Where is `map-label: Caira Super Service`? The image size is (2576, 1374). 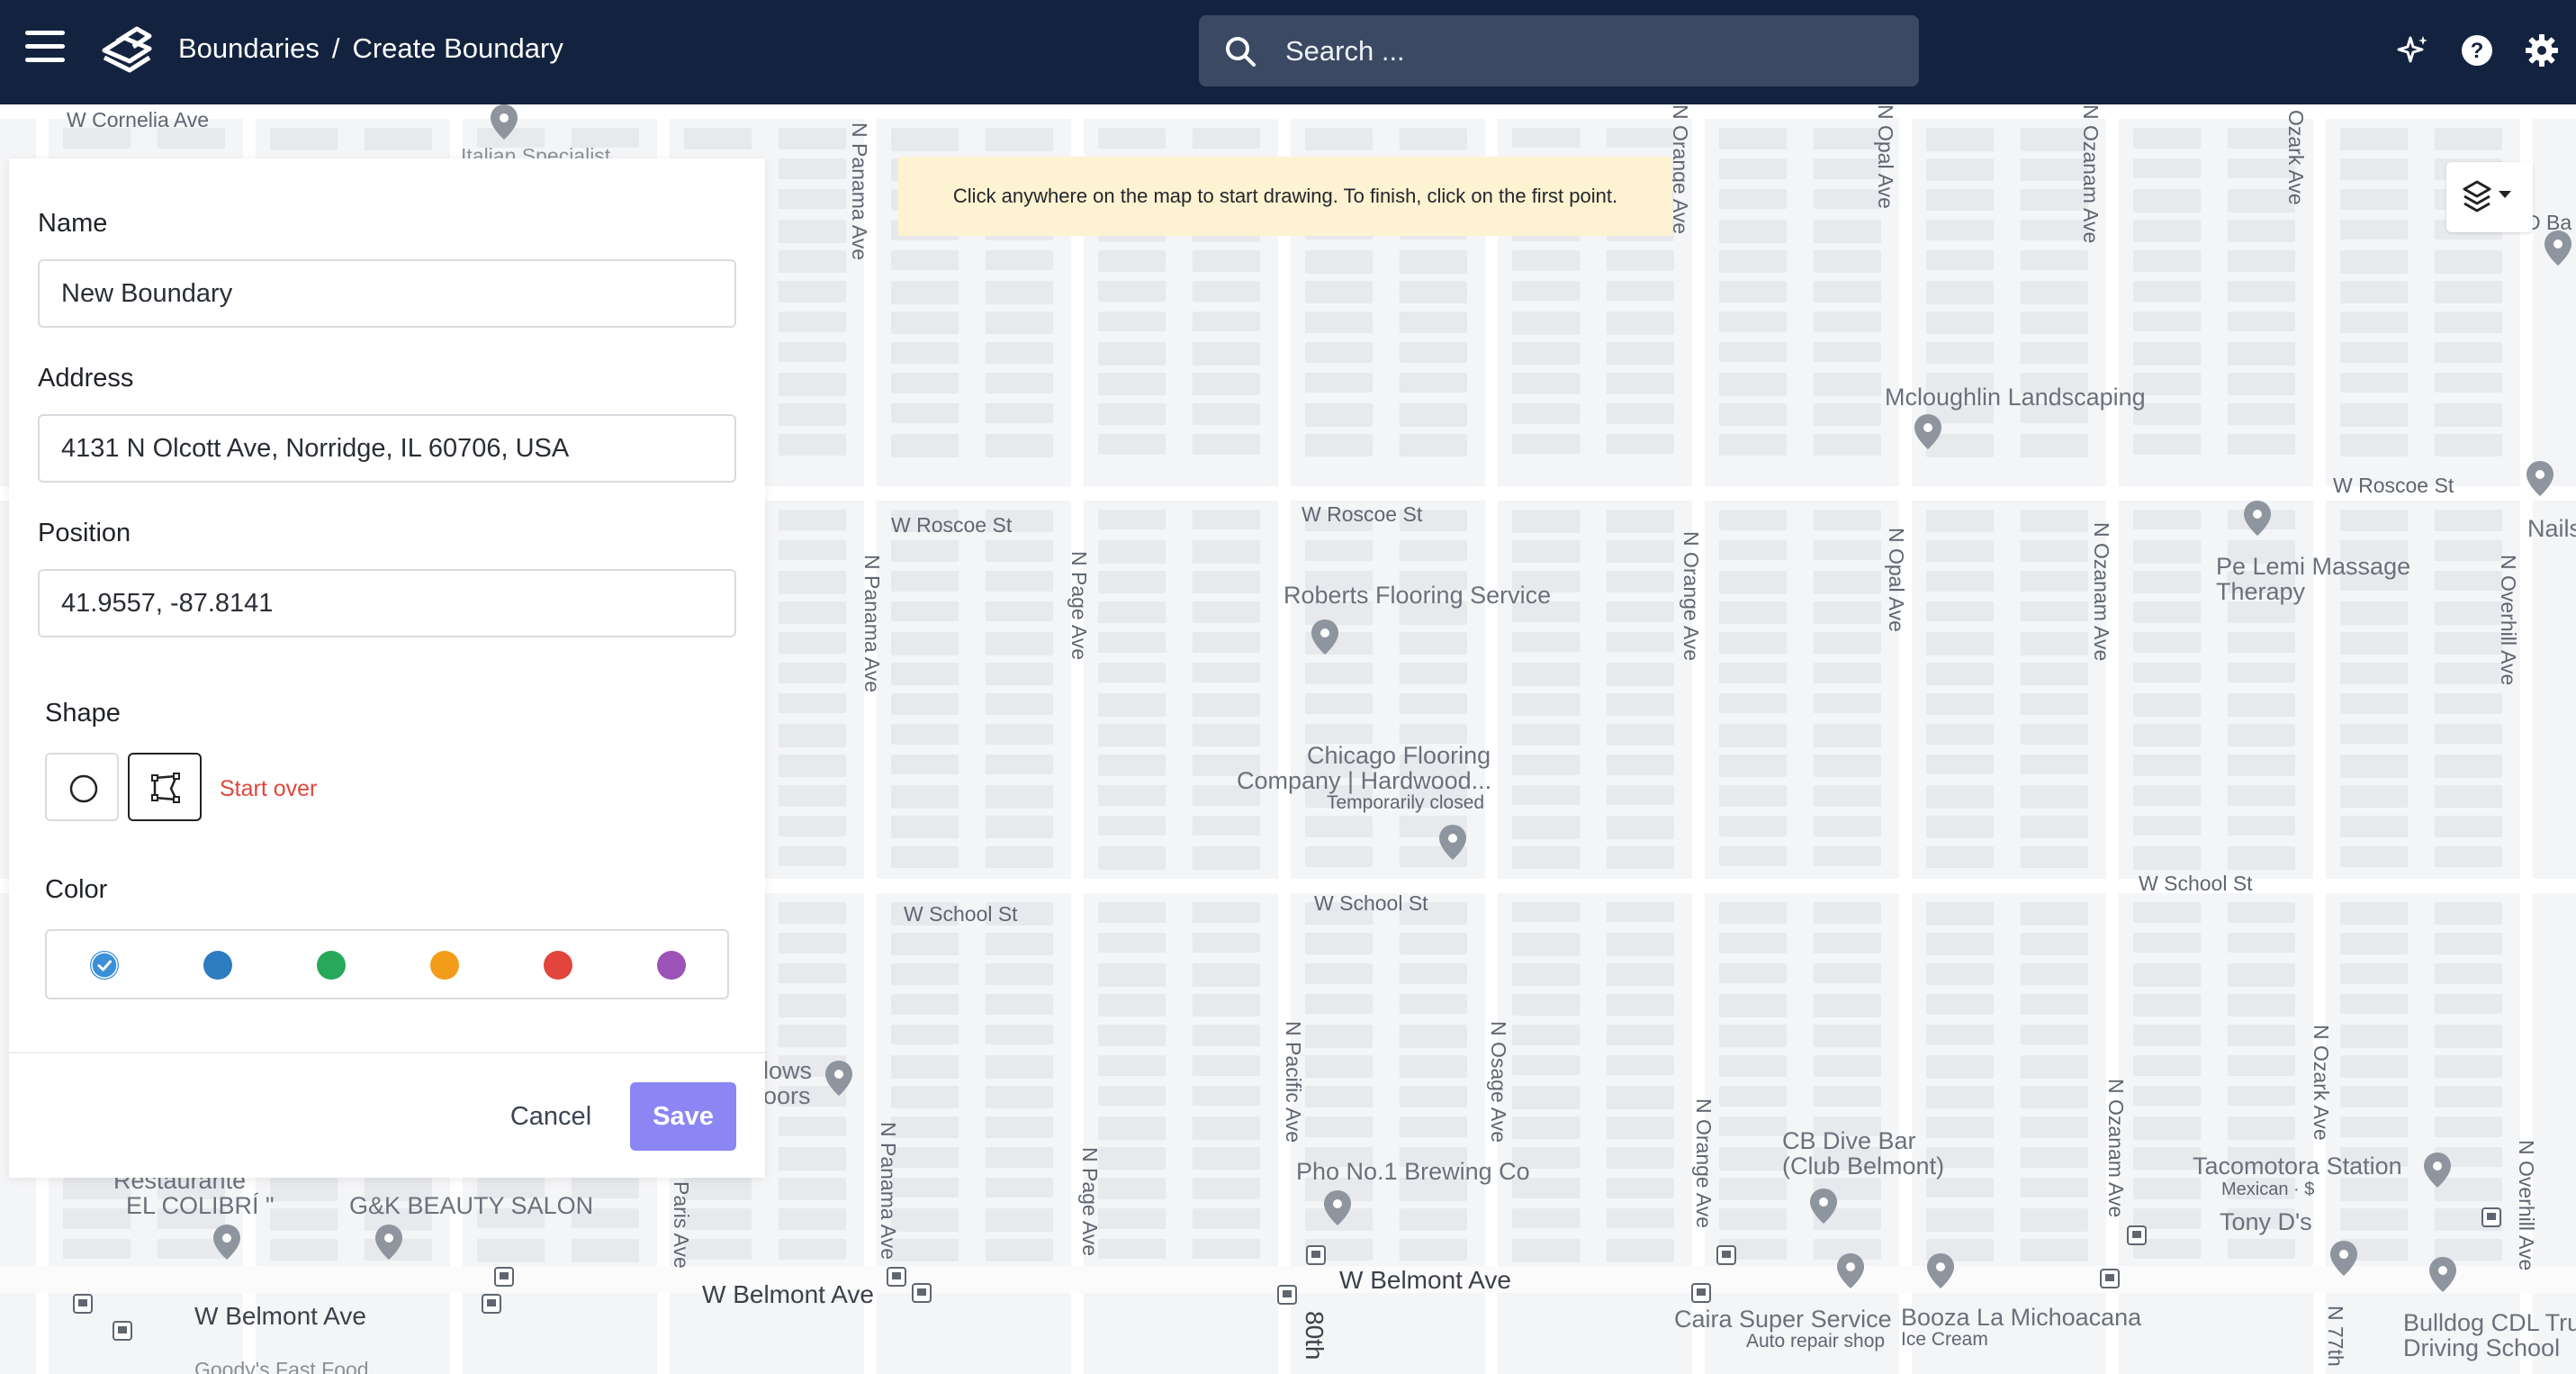 map-label: Caira Super Service is located at coordinates (1783, 1319).